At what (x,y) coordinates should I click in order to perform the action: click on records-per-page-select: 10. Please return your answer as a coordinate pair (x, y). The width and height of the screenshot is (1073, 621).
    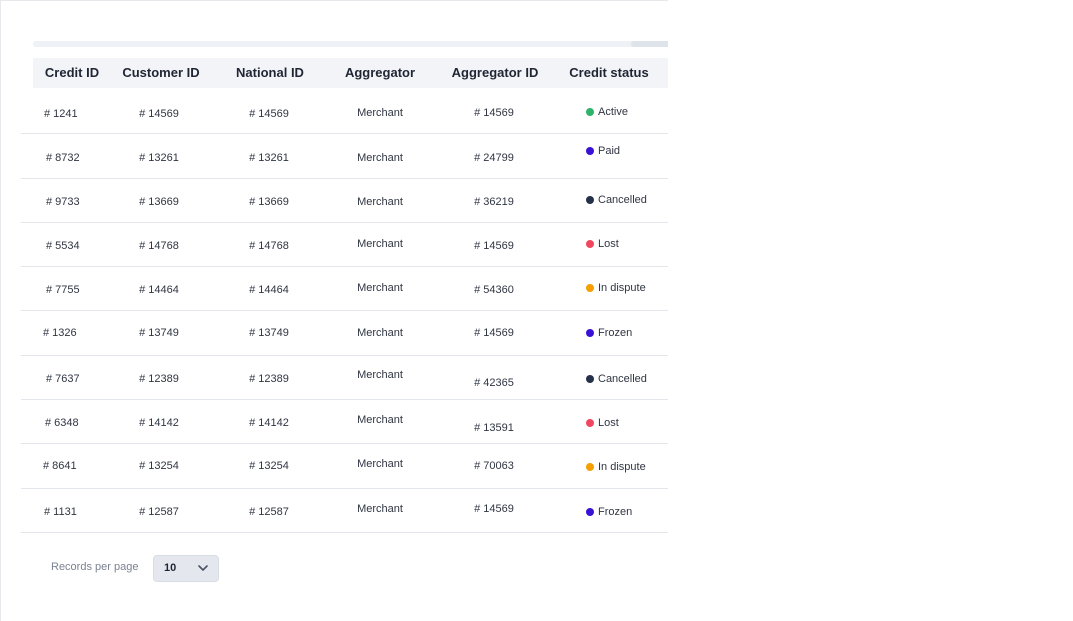
    Looking at the image, I should click on (186, 568).